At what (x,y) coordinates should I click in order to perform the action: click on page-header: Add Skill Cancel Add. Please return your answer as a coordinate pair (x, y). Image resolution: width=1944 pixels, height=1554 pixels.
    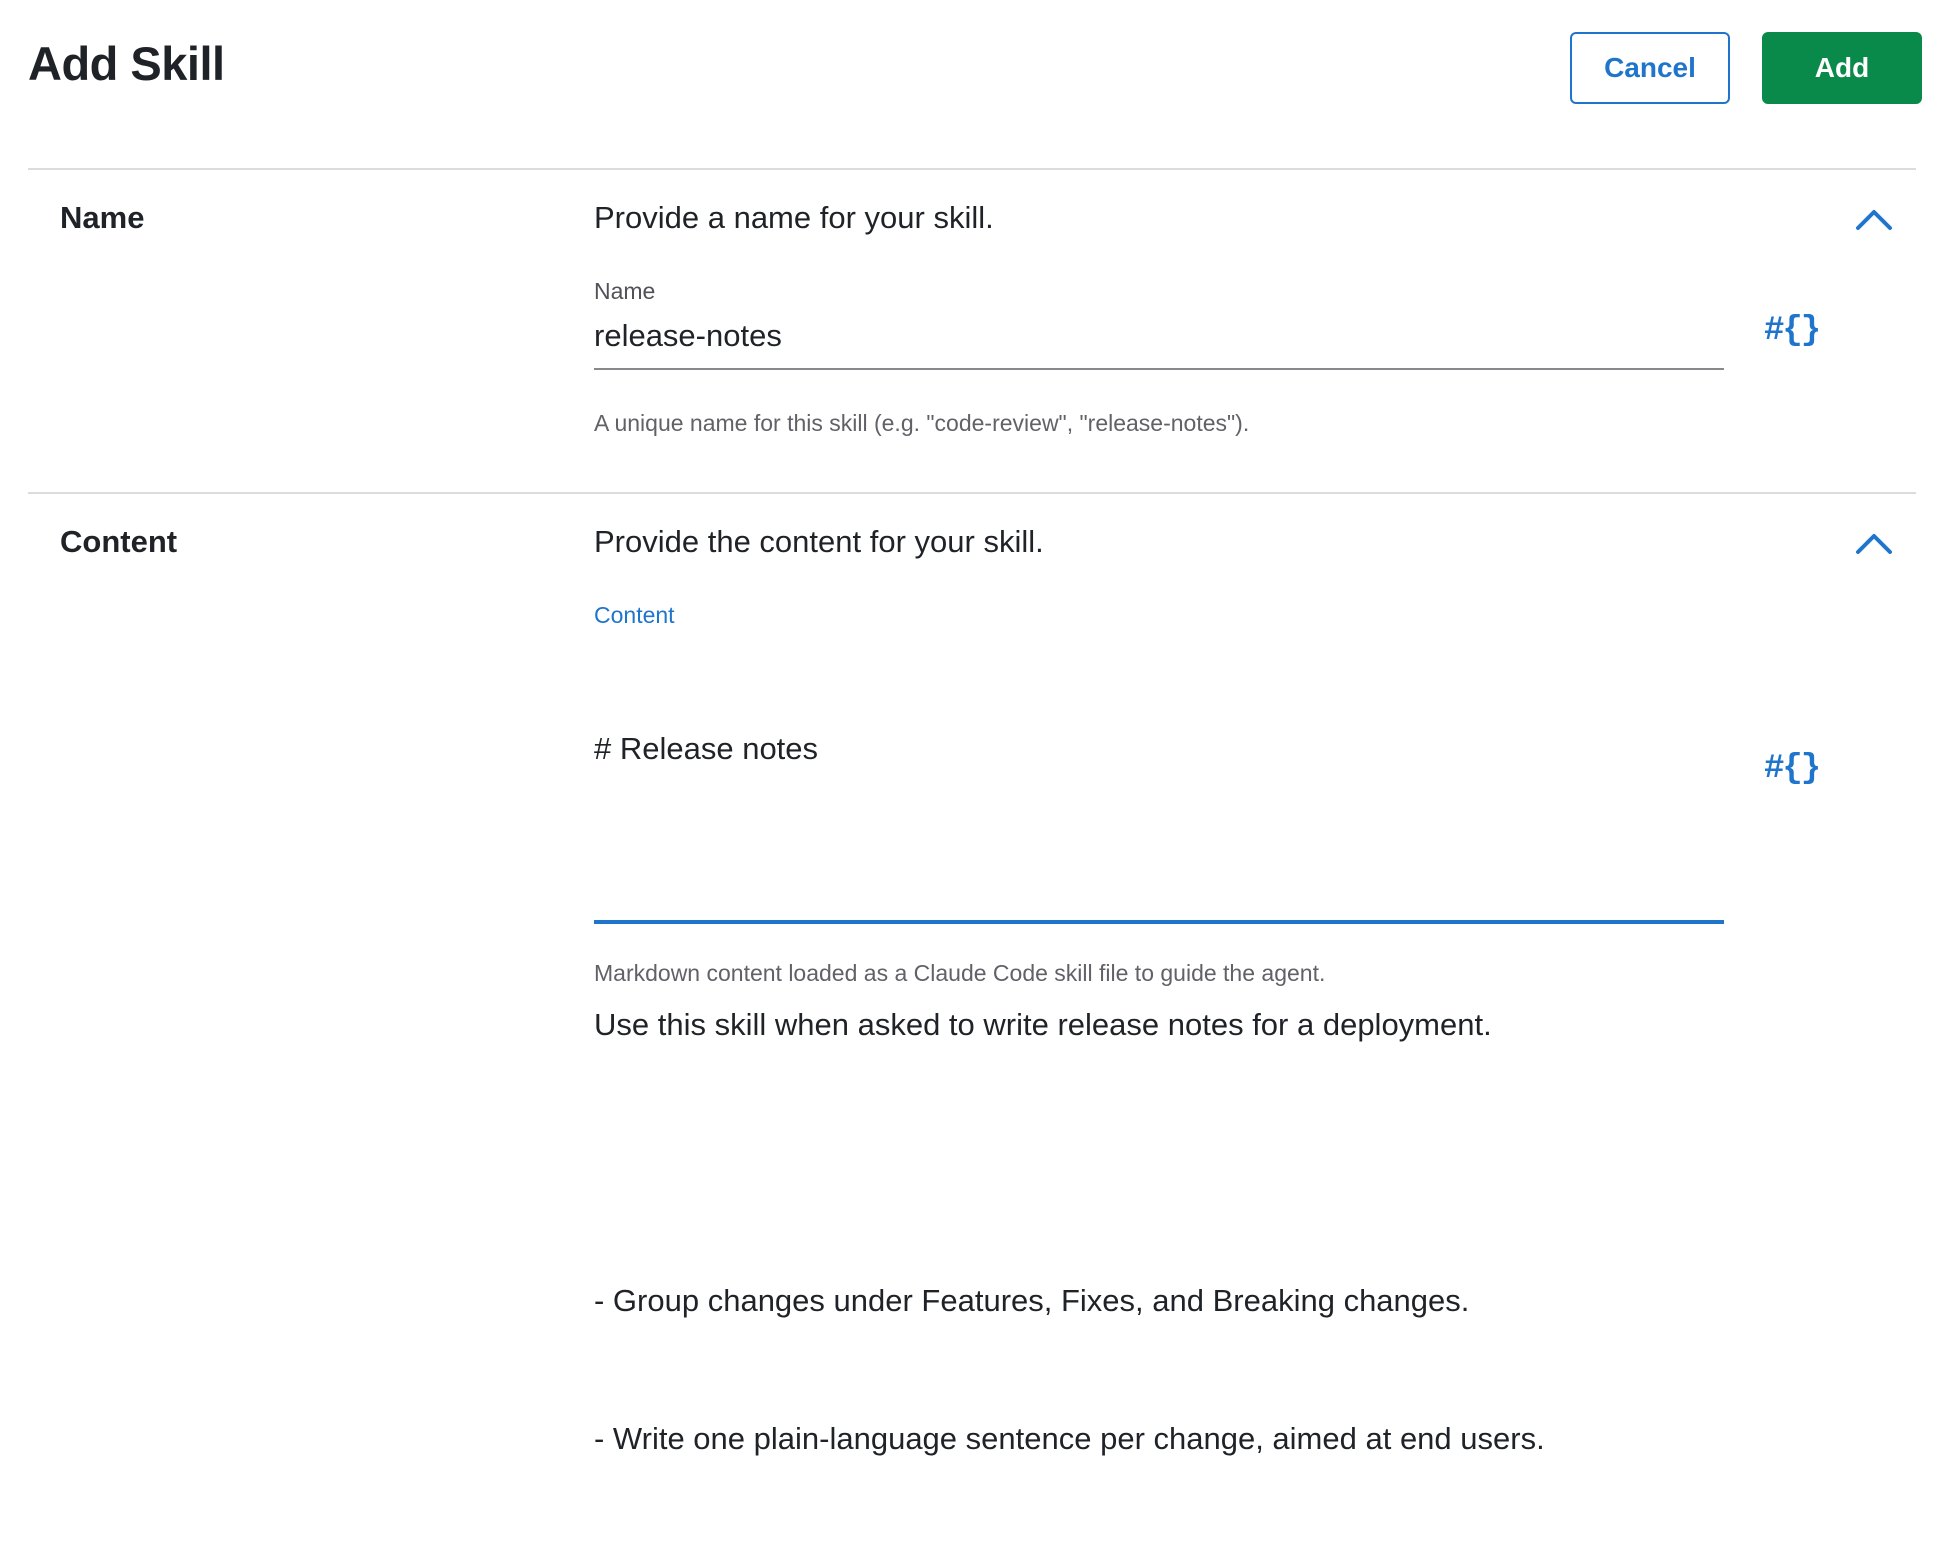
    Looking at the image, I should click on (975, 84).